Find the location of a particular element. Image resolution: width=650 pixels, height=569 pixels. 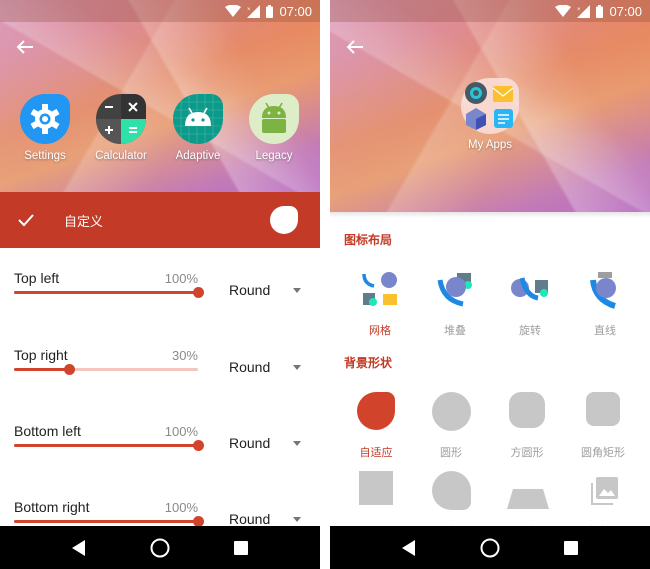

shape-option-circle: 圆形 is located at coordinates (451, 426).